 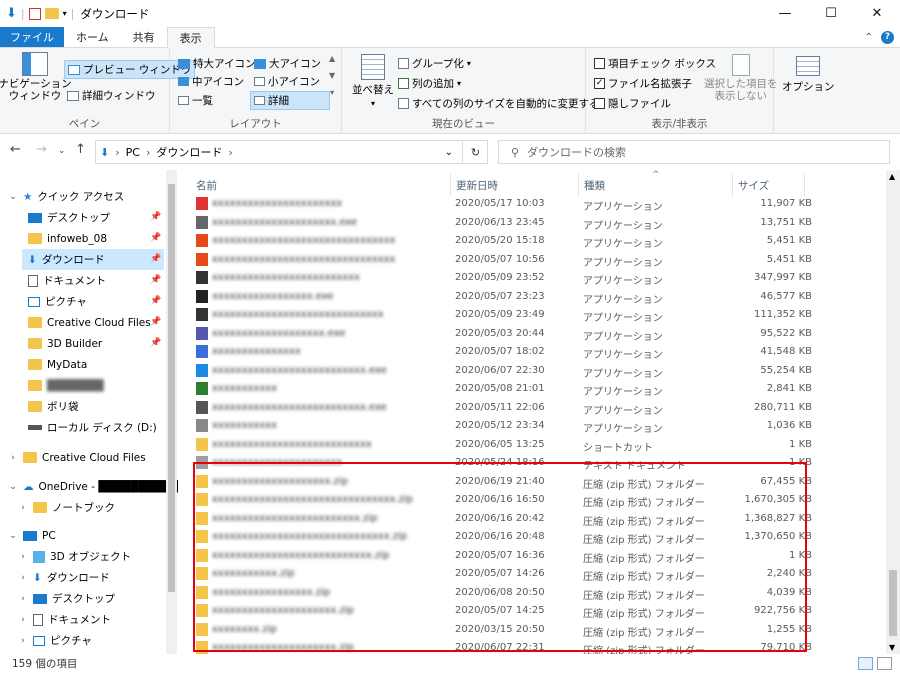 I want to click on scroll-down-icon: ▼, so click(x=892, y=647).